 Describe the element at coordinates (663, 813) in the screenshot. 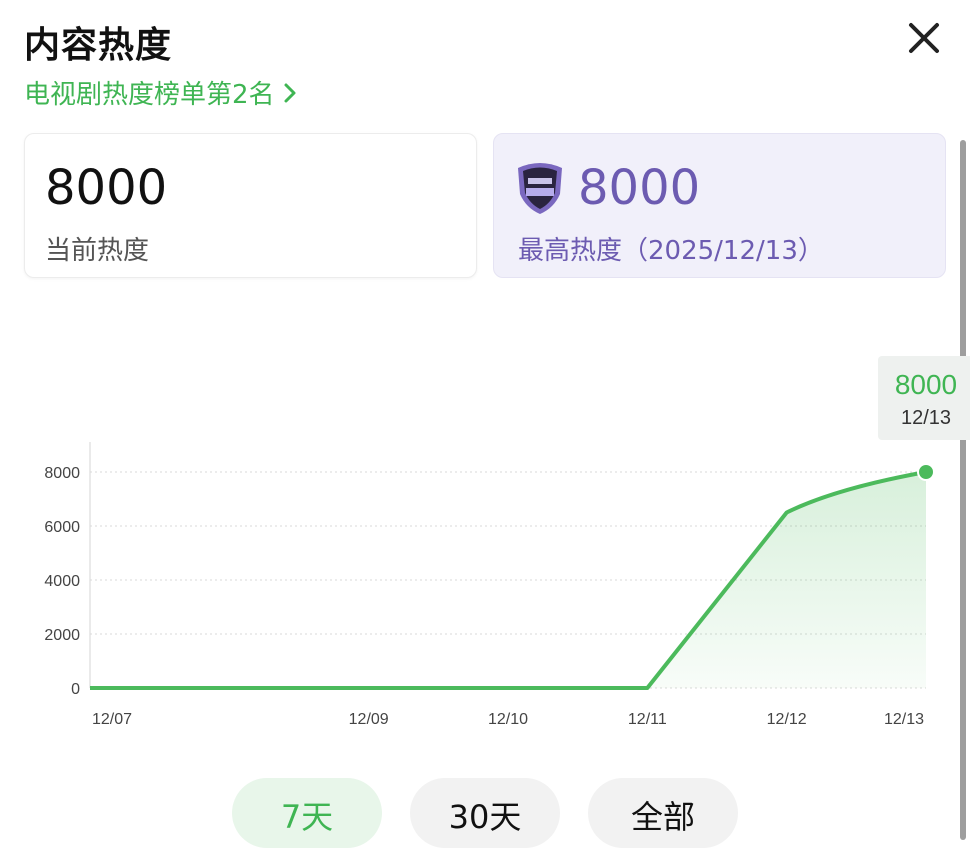

I see `tab-all: 全部` at that location.